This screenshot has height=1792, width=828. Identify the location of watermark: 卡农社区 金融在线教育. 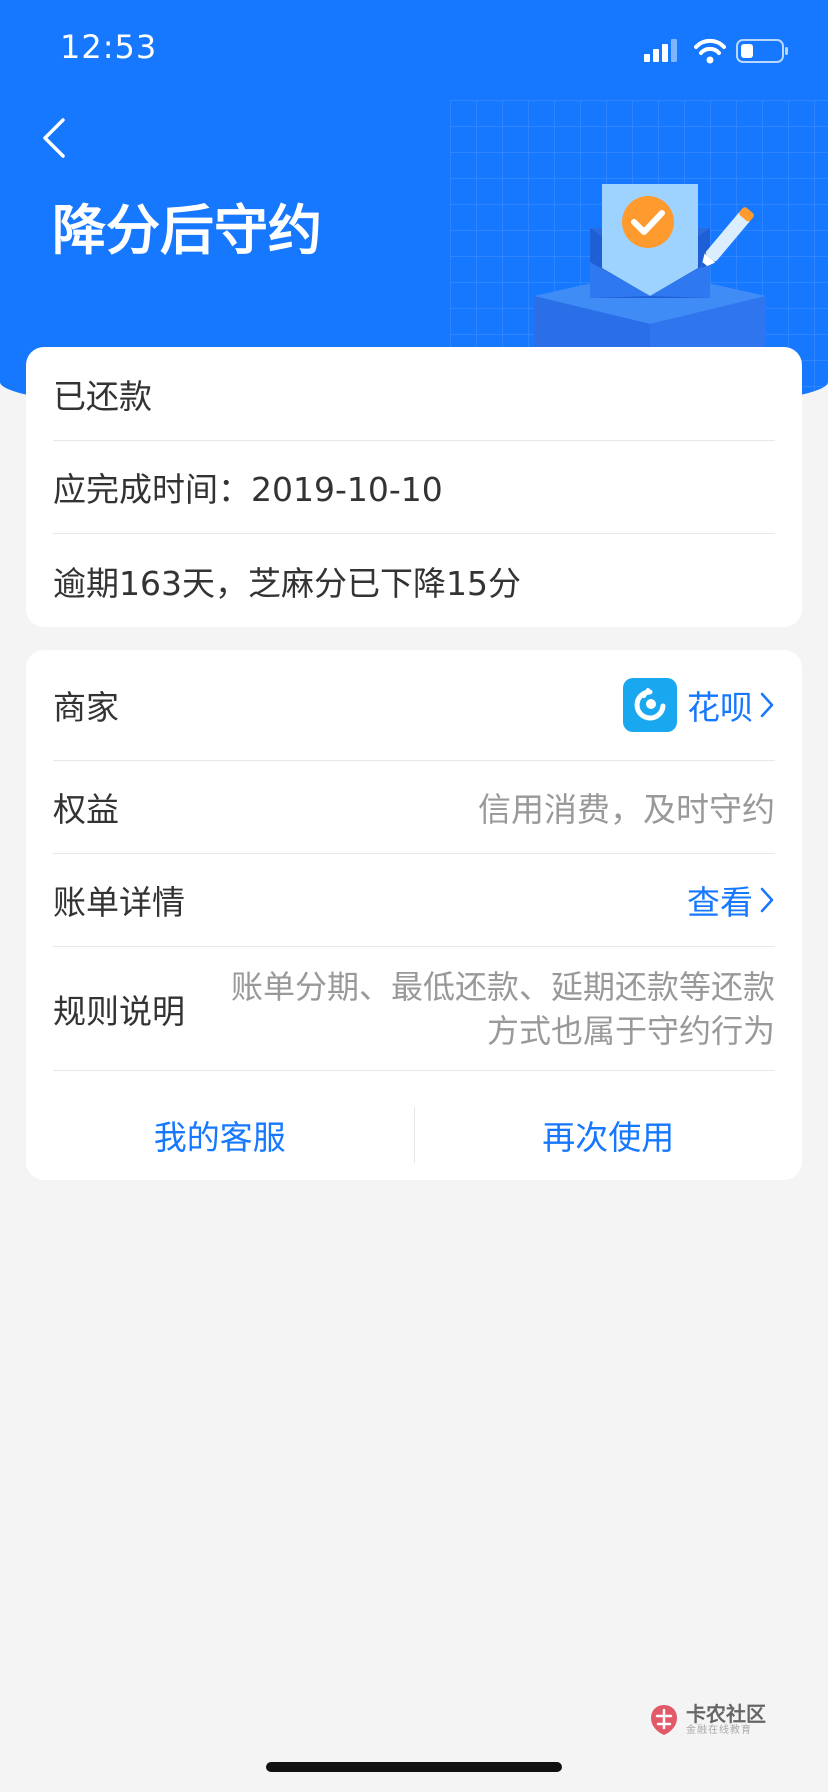
(707, 1720).